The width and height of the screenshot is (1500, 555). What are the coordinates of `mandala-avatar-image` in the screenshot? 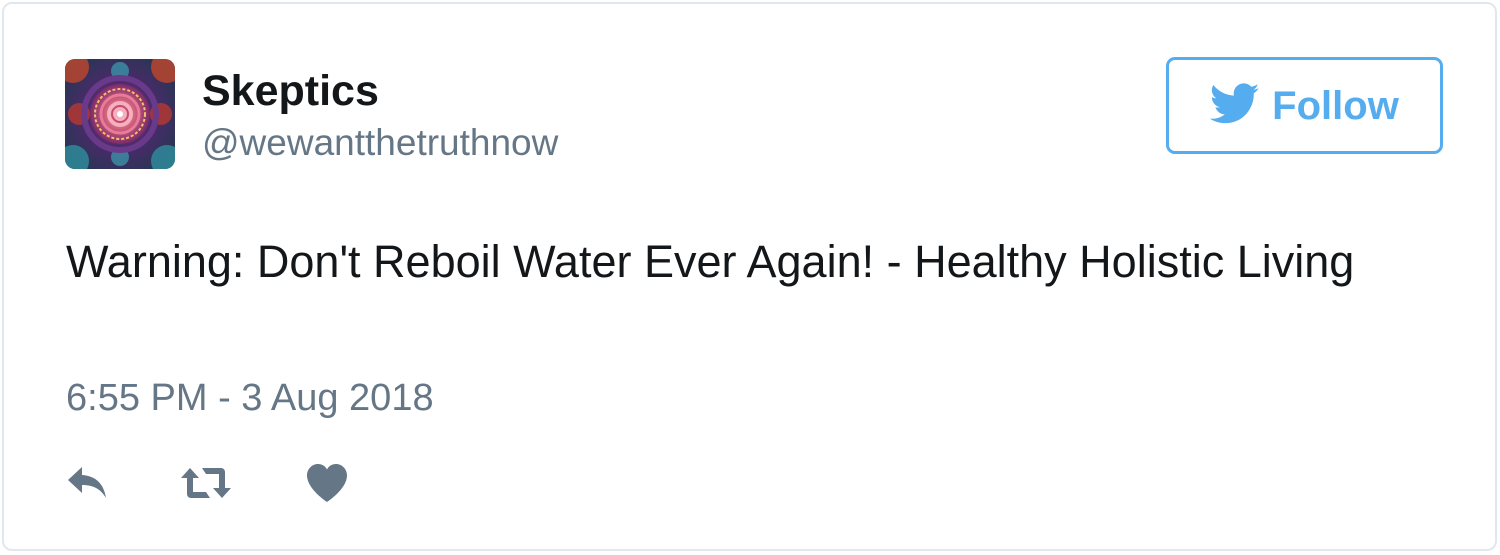 It's located at (120, 114).